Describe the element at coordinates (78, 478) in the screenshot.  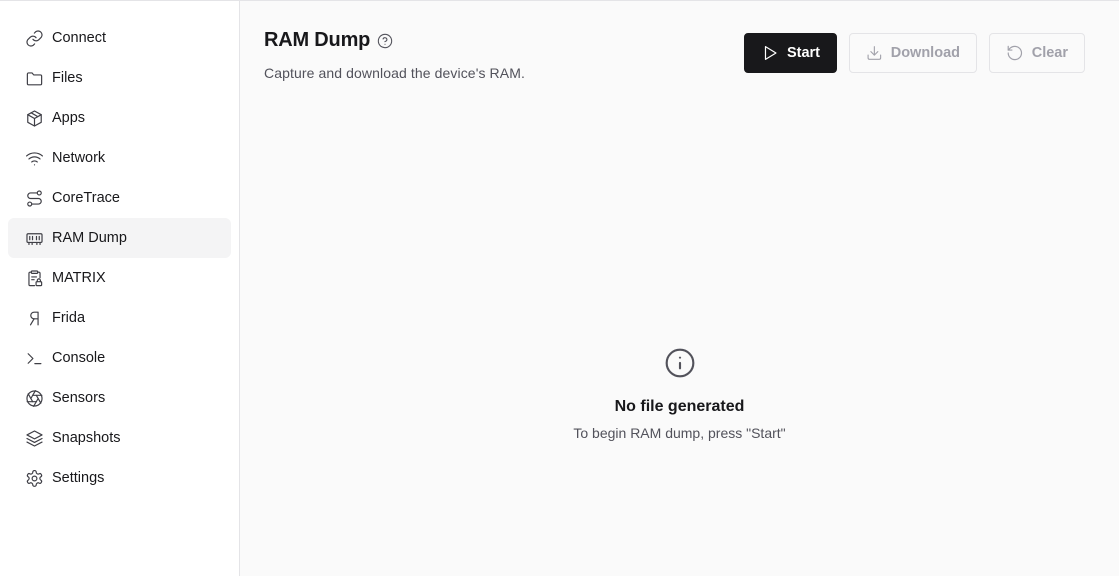
I see `sidebar-item-label: Settings` at that location.